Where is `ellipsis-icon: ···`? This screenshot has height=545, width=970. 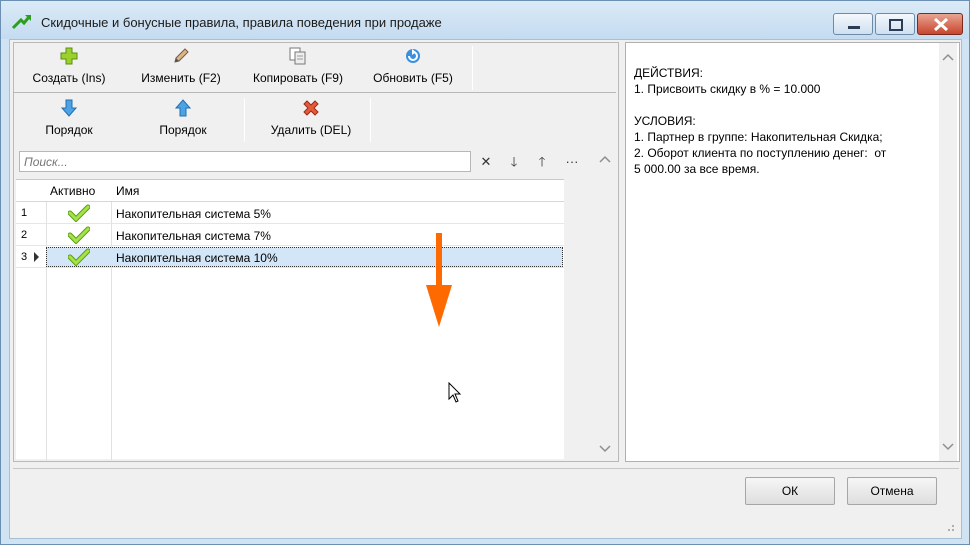
ellipsis-icon: ··· is located at coordinates (572, 161).